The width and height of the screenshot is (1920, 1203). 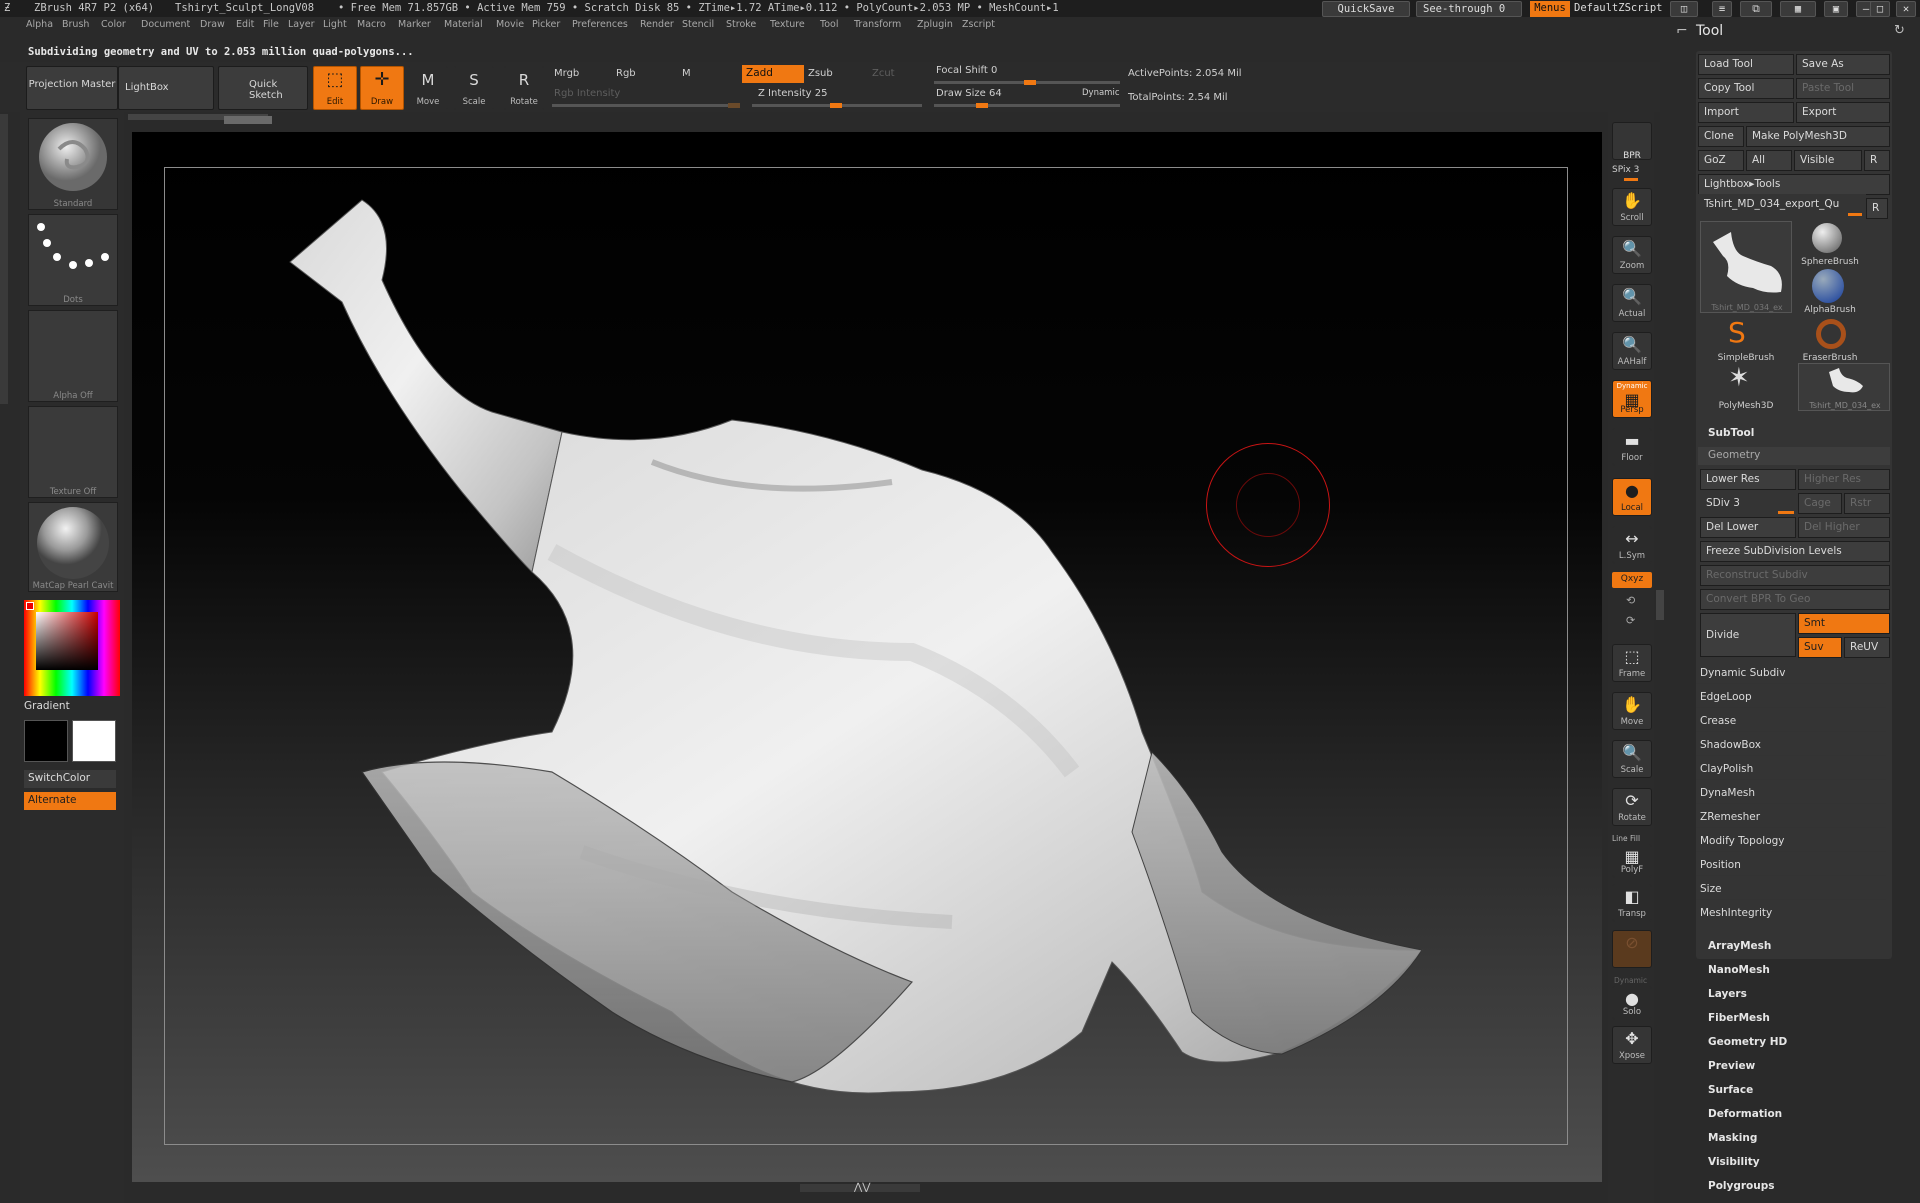 What do you see at coordinates (1739, 970) in the screenshot?
I see `nanomesh-section: NanoMesh` at bounding box center [1739, 970].